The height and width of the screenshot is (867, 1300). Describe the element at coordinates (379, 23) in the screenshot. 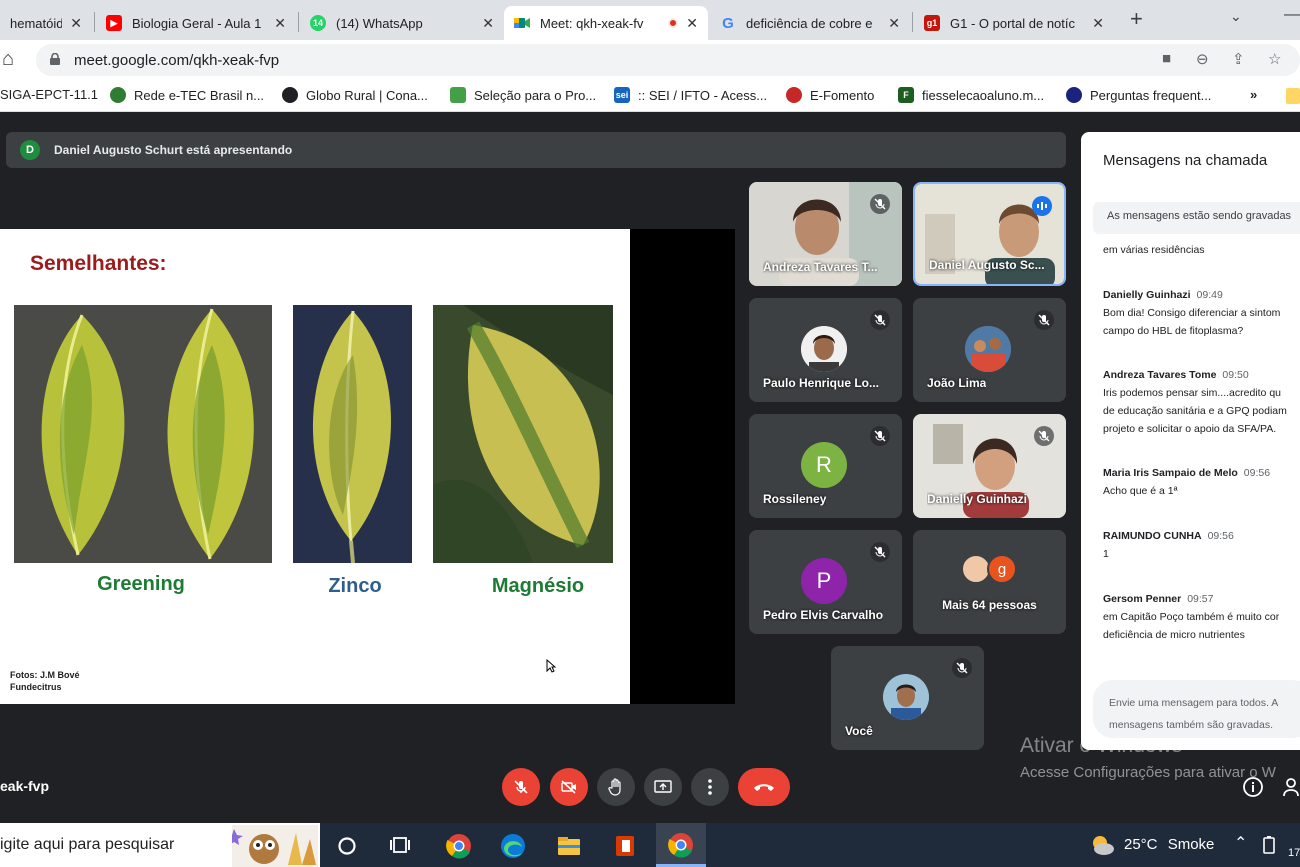

I see `tab-title: (14) WhatsApp` at that location.